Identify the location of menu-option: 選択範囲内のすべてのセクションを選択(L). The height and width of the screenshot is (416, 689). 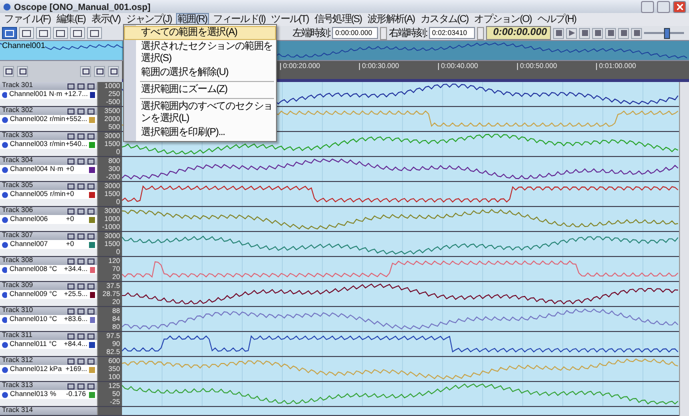
(200, 113).